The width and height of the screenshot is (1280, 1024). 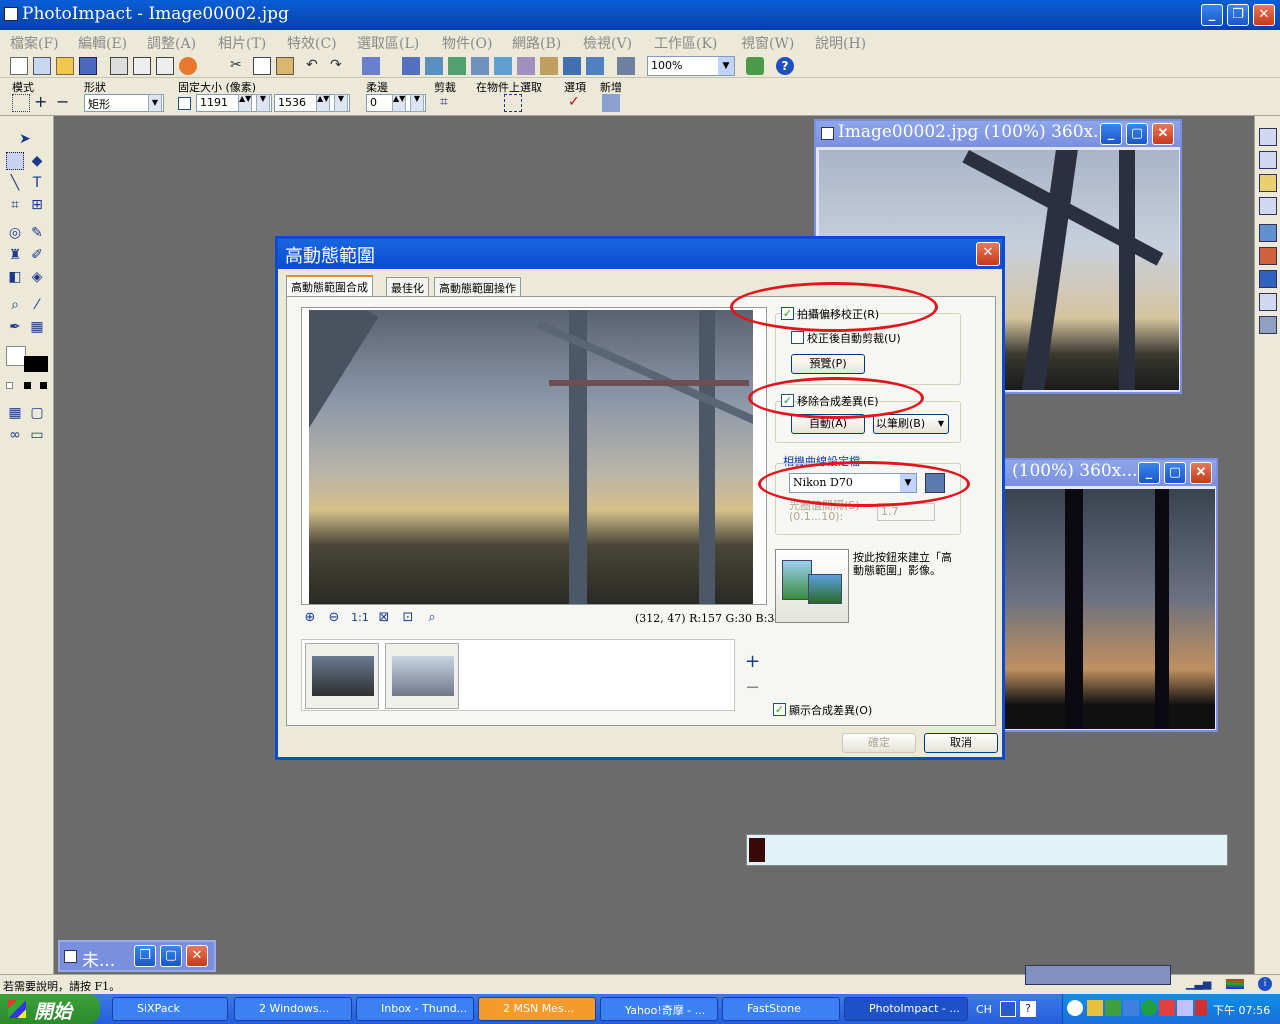 What do you see at coordinates (15, 183) in the screenshot?
I see `line-tool-icon: ╲` at bounding box center [15, 183].